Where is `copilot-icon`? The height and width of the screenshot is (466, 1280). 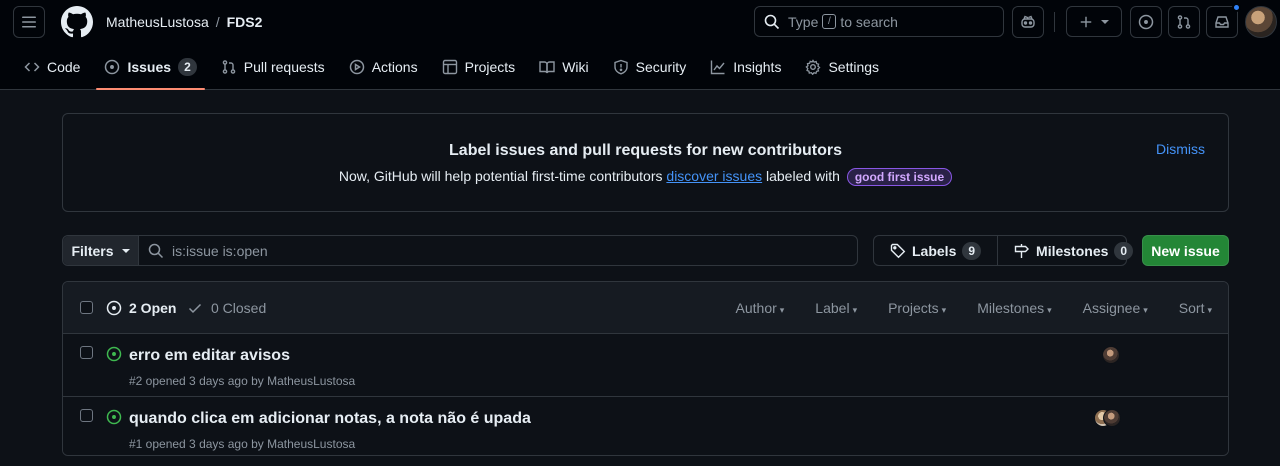 copilot-icon is located at coordinates (1028, 21).